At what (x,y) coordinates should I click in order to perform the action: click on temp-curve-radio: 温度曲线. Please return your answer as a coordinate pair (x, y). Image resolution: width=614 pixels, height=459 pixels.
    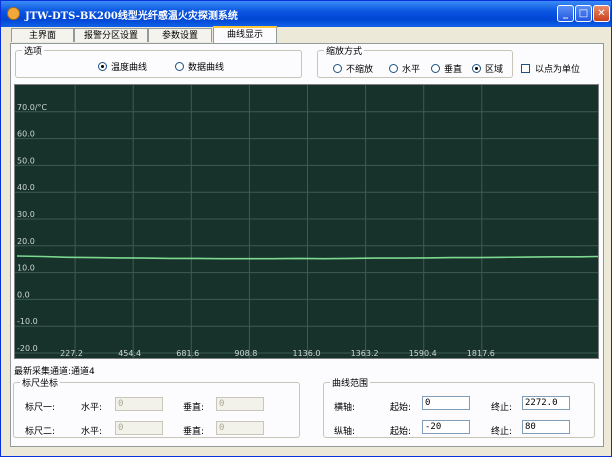
    Looking at the image, I should click on (122, 66).